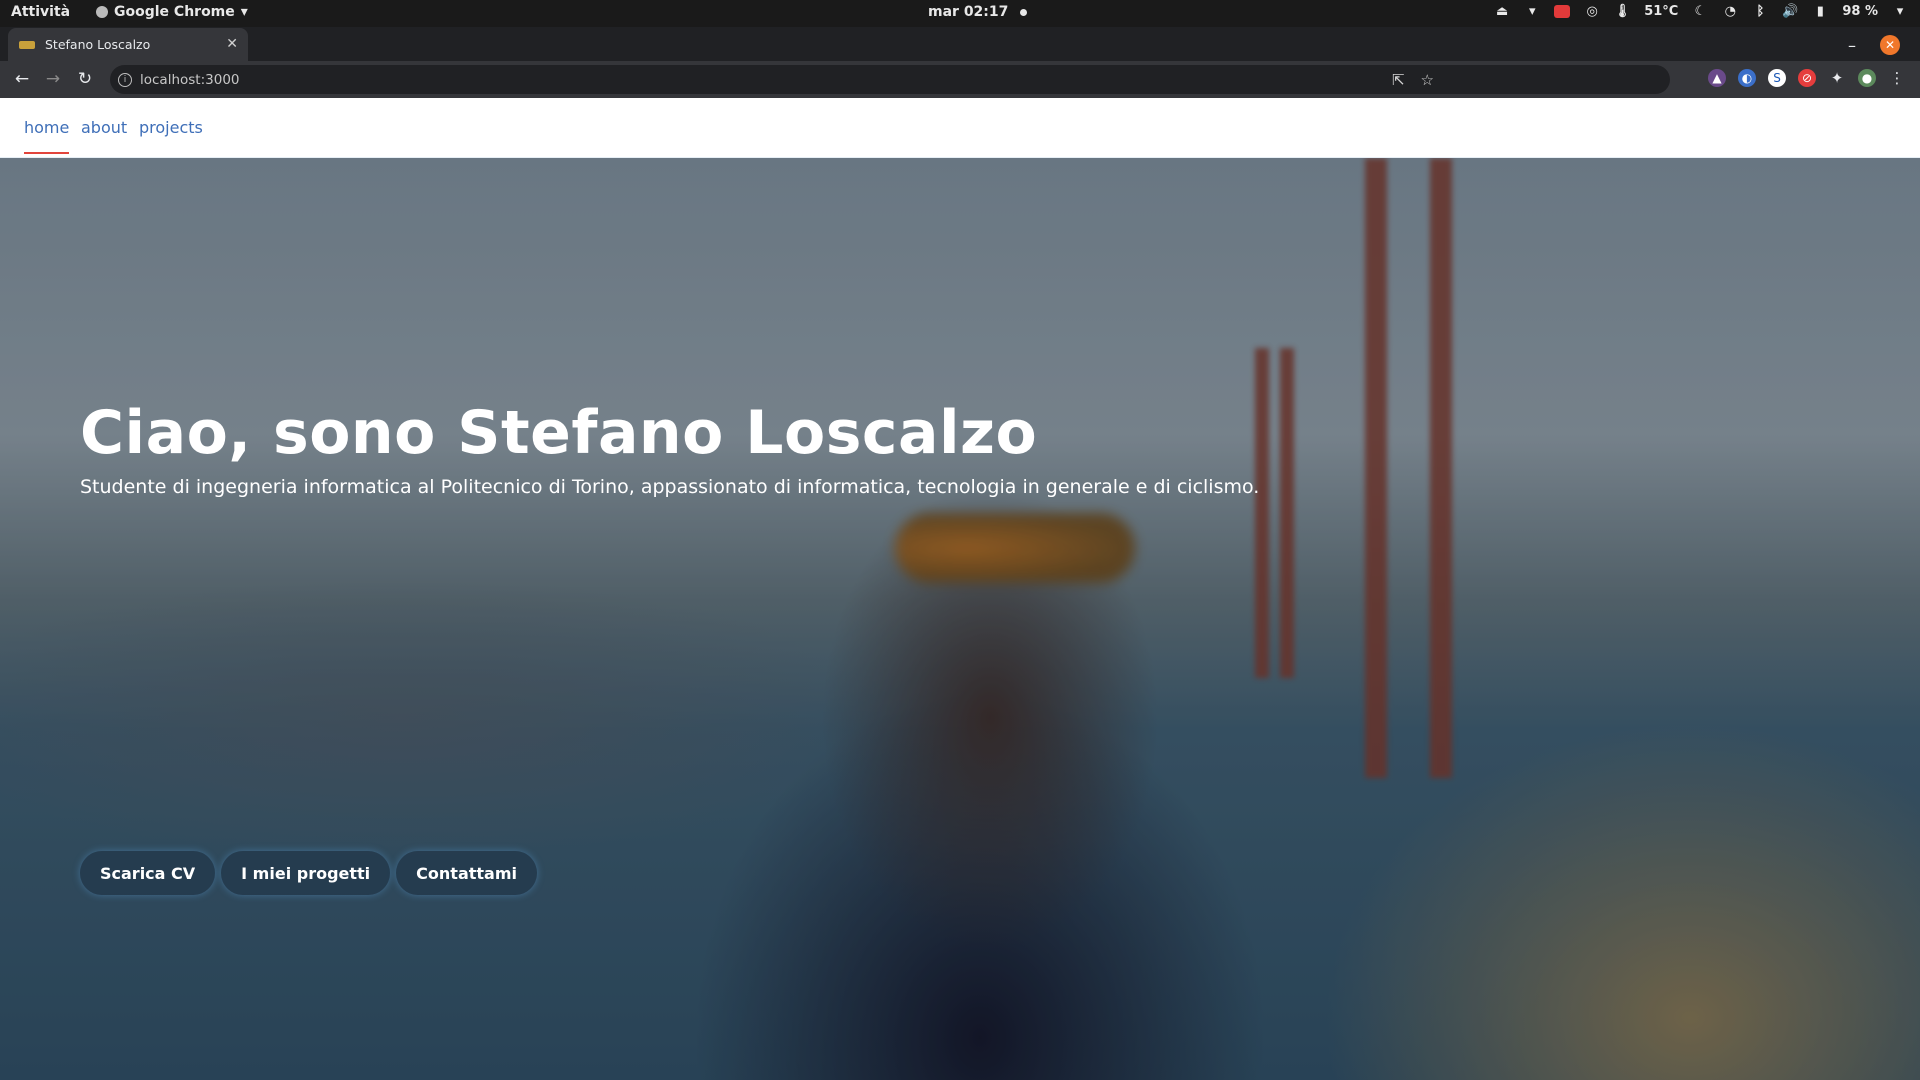 This screenshot has height=1080, width=1920. What do you see at coordinates (1890, 45) in the screenshot?
I see `close-window-button: ✕` at bounding box center [1890, 45].